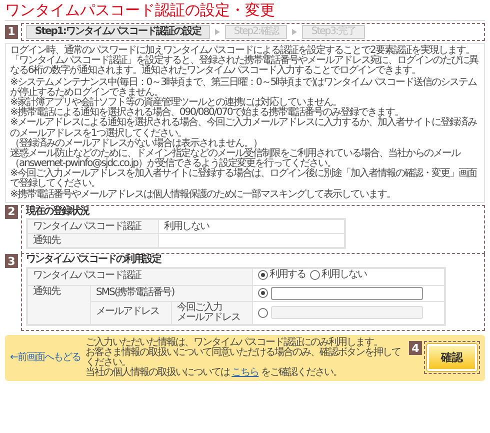 The image size is (490, 433). Describe the element at coordinates (415, 348) in the screenshot. I see `number-badge: 4` at that location.